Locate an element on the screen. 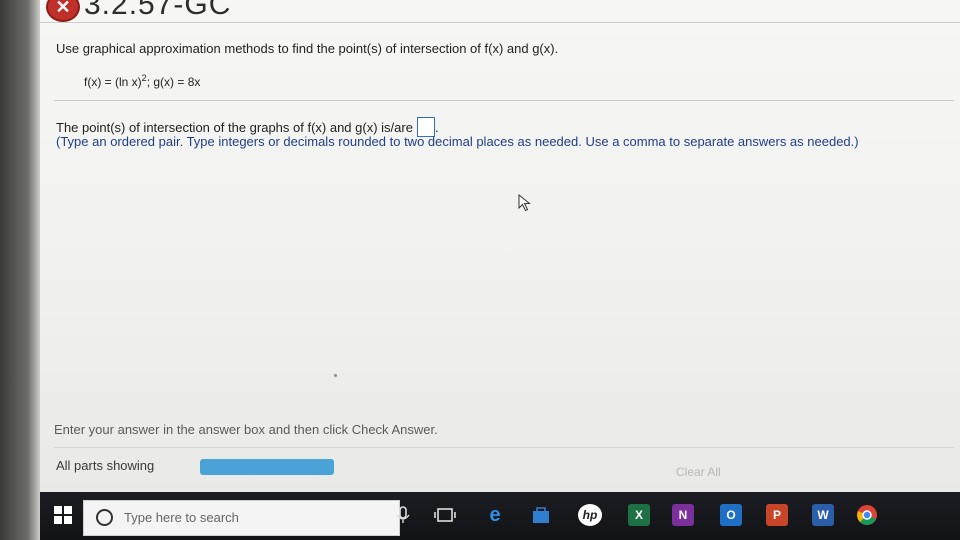 The height and width of the screenshot is (540, 960). x-circle-icon: ✕ is located at coordinates (63, 11).